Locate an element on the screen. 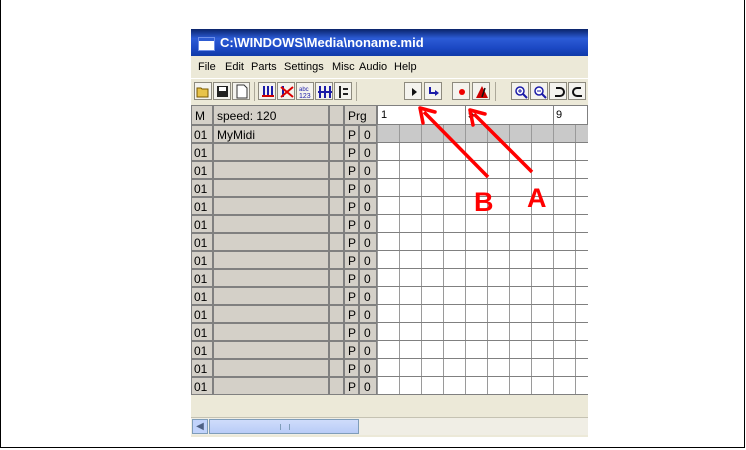  arrow-a is located at coordinates (501, 141).